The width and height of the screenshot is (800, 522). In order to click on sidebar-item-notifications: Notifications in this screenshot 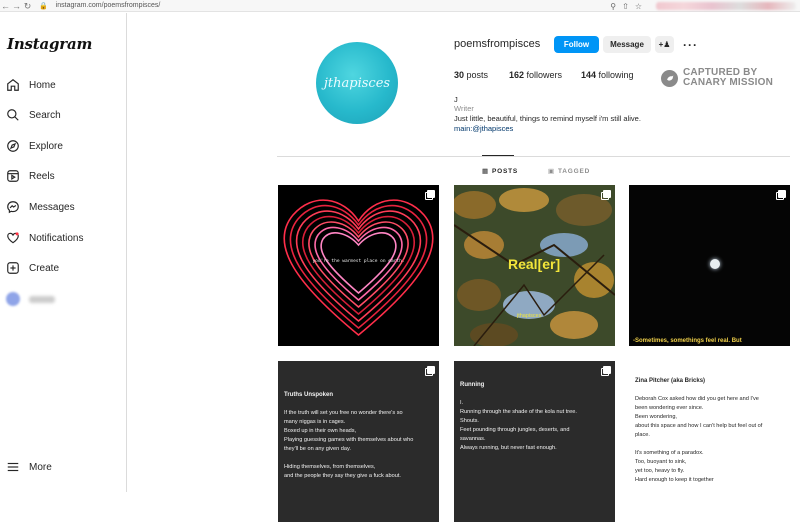, I will do `click(44, 238)`.